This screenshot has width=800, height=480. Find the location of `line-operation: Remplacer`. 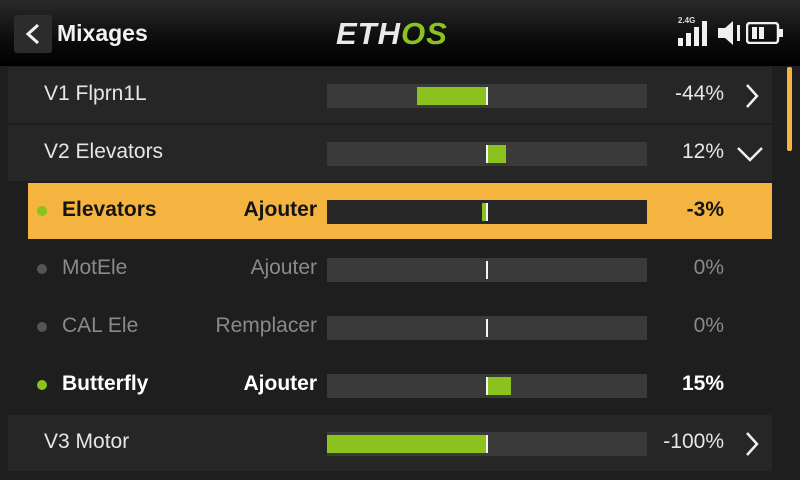

line-operation: Remplacer is located at coordinates (266, 325).